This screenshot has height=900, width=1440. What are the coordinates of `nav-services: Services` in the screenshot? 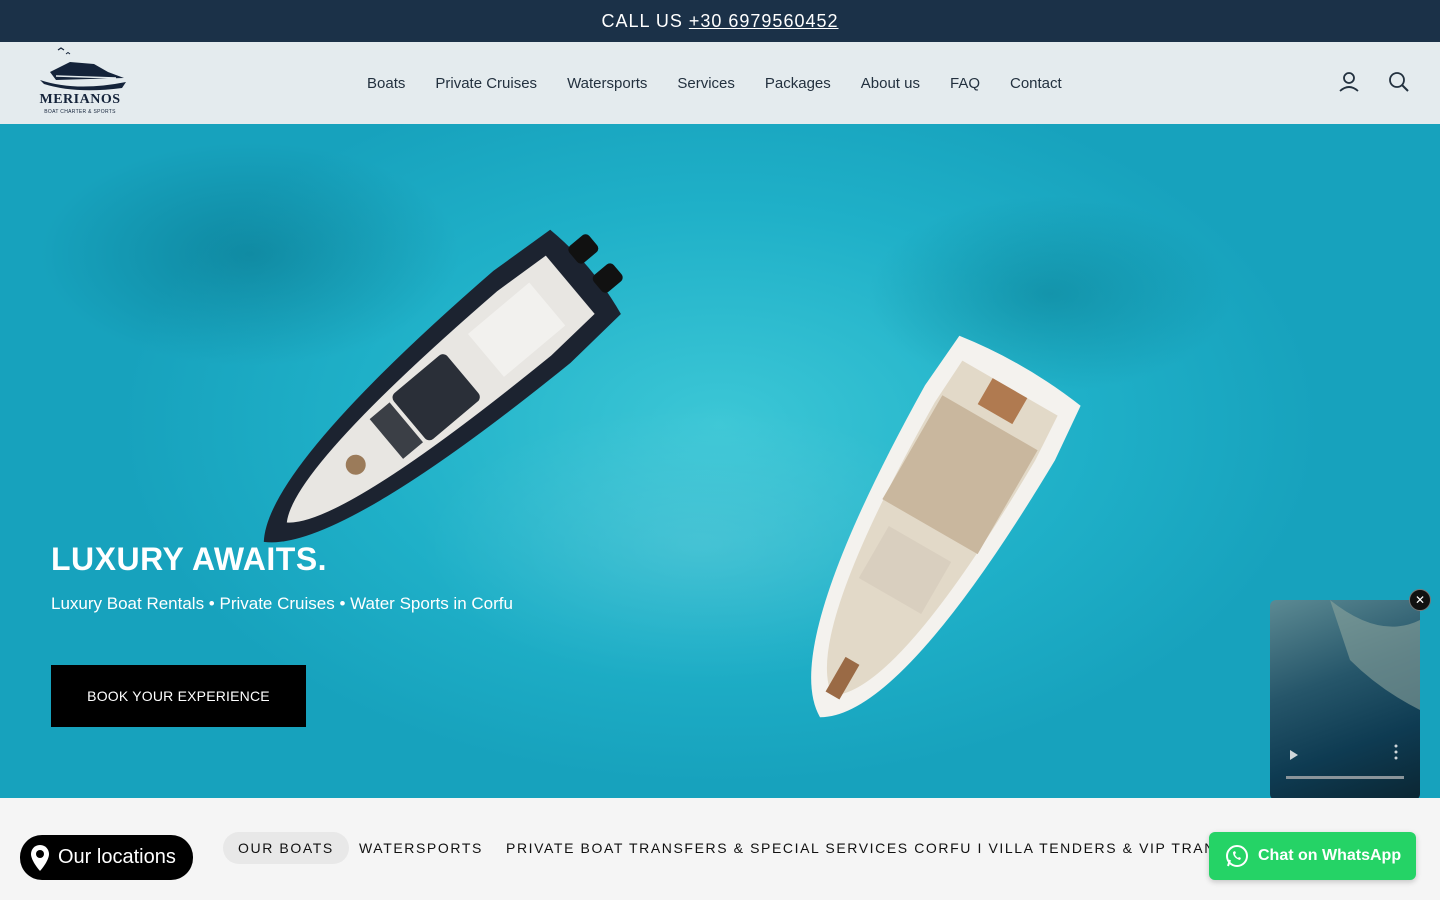 It's located at (706, 83).